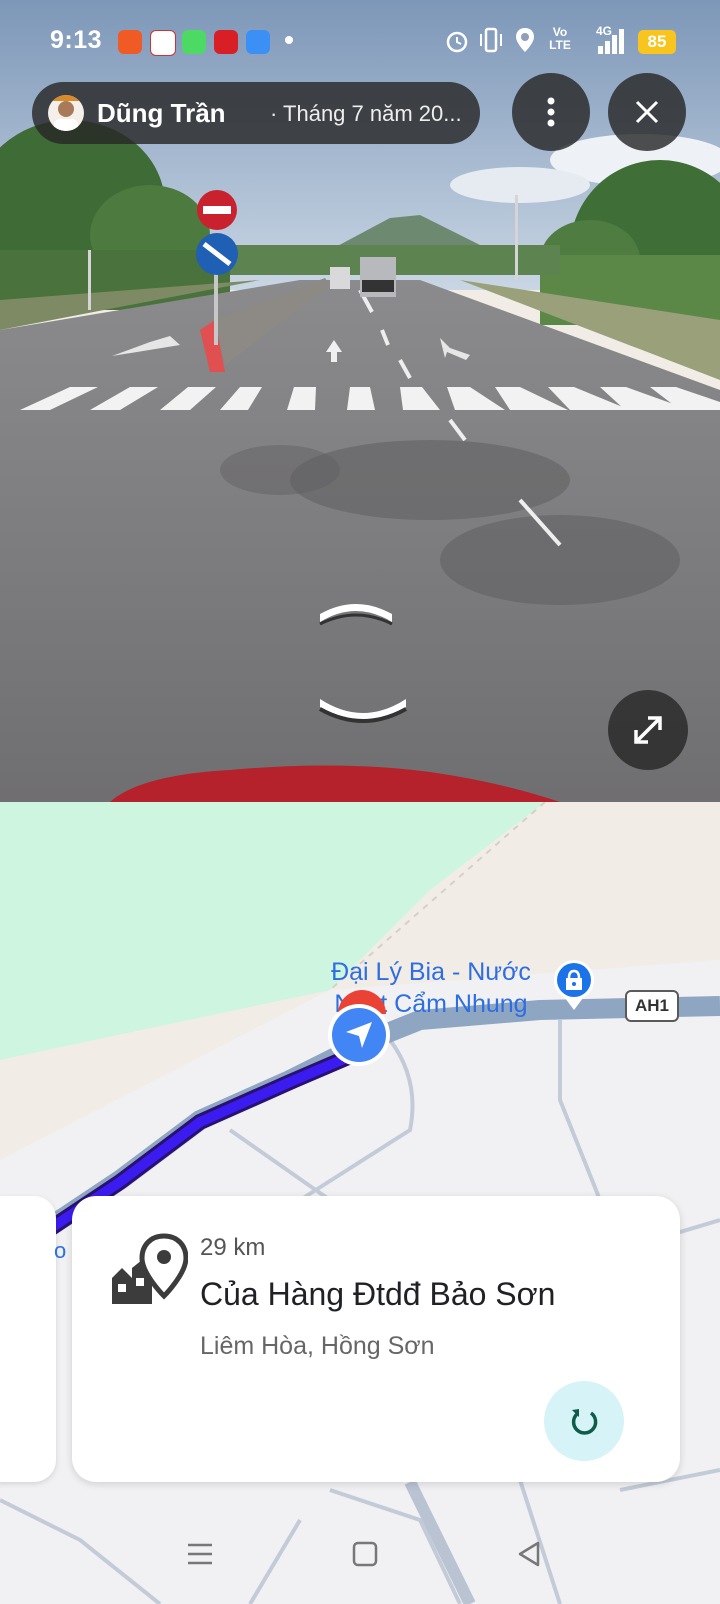 This screenshot has height=1604, width=720. What do you see at coordinates (574, 985) in the screenshot?
I see `shopping-poi-icon` at bounding box center [574, 985].